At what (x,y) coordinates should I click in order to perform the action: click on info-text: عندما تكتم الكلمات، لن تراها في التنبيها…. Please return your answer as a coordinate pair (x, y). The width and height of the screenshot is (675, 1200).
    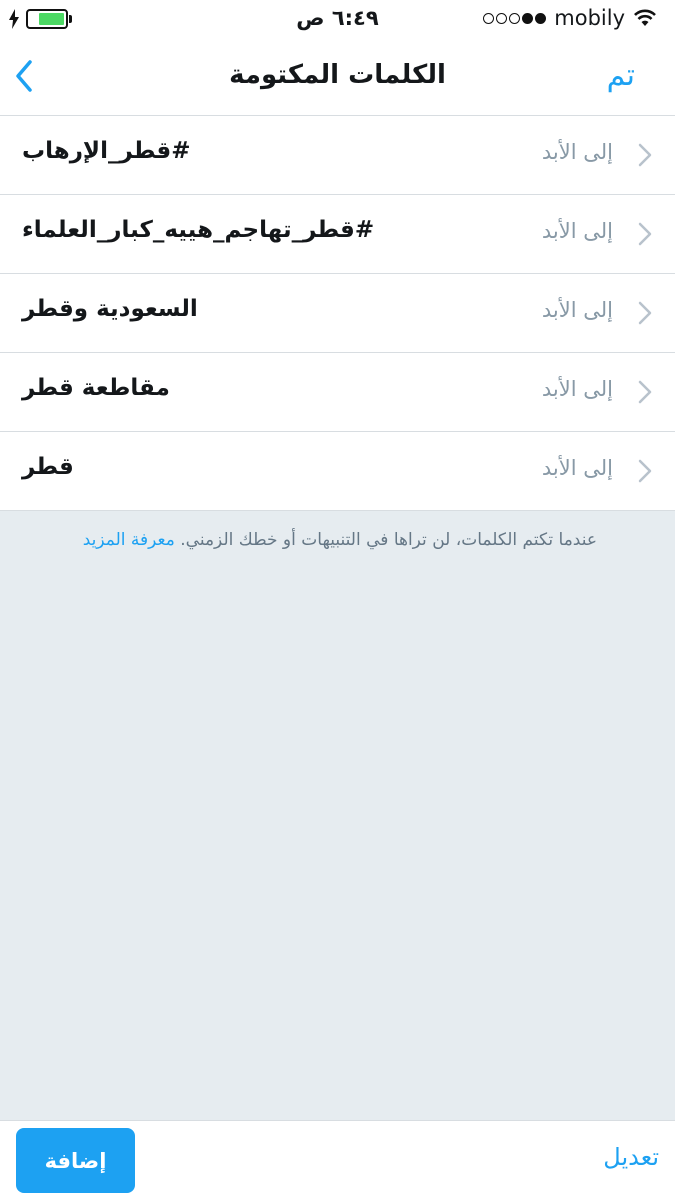
    Looking at the image, I should click on (308, 540).